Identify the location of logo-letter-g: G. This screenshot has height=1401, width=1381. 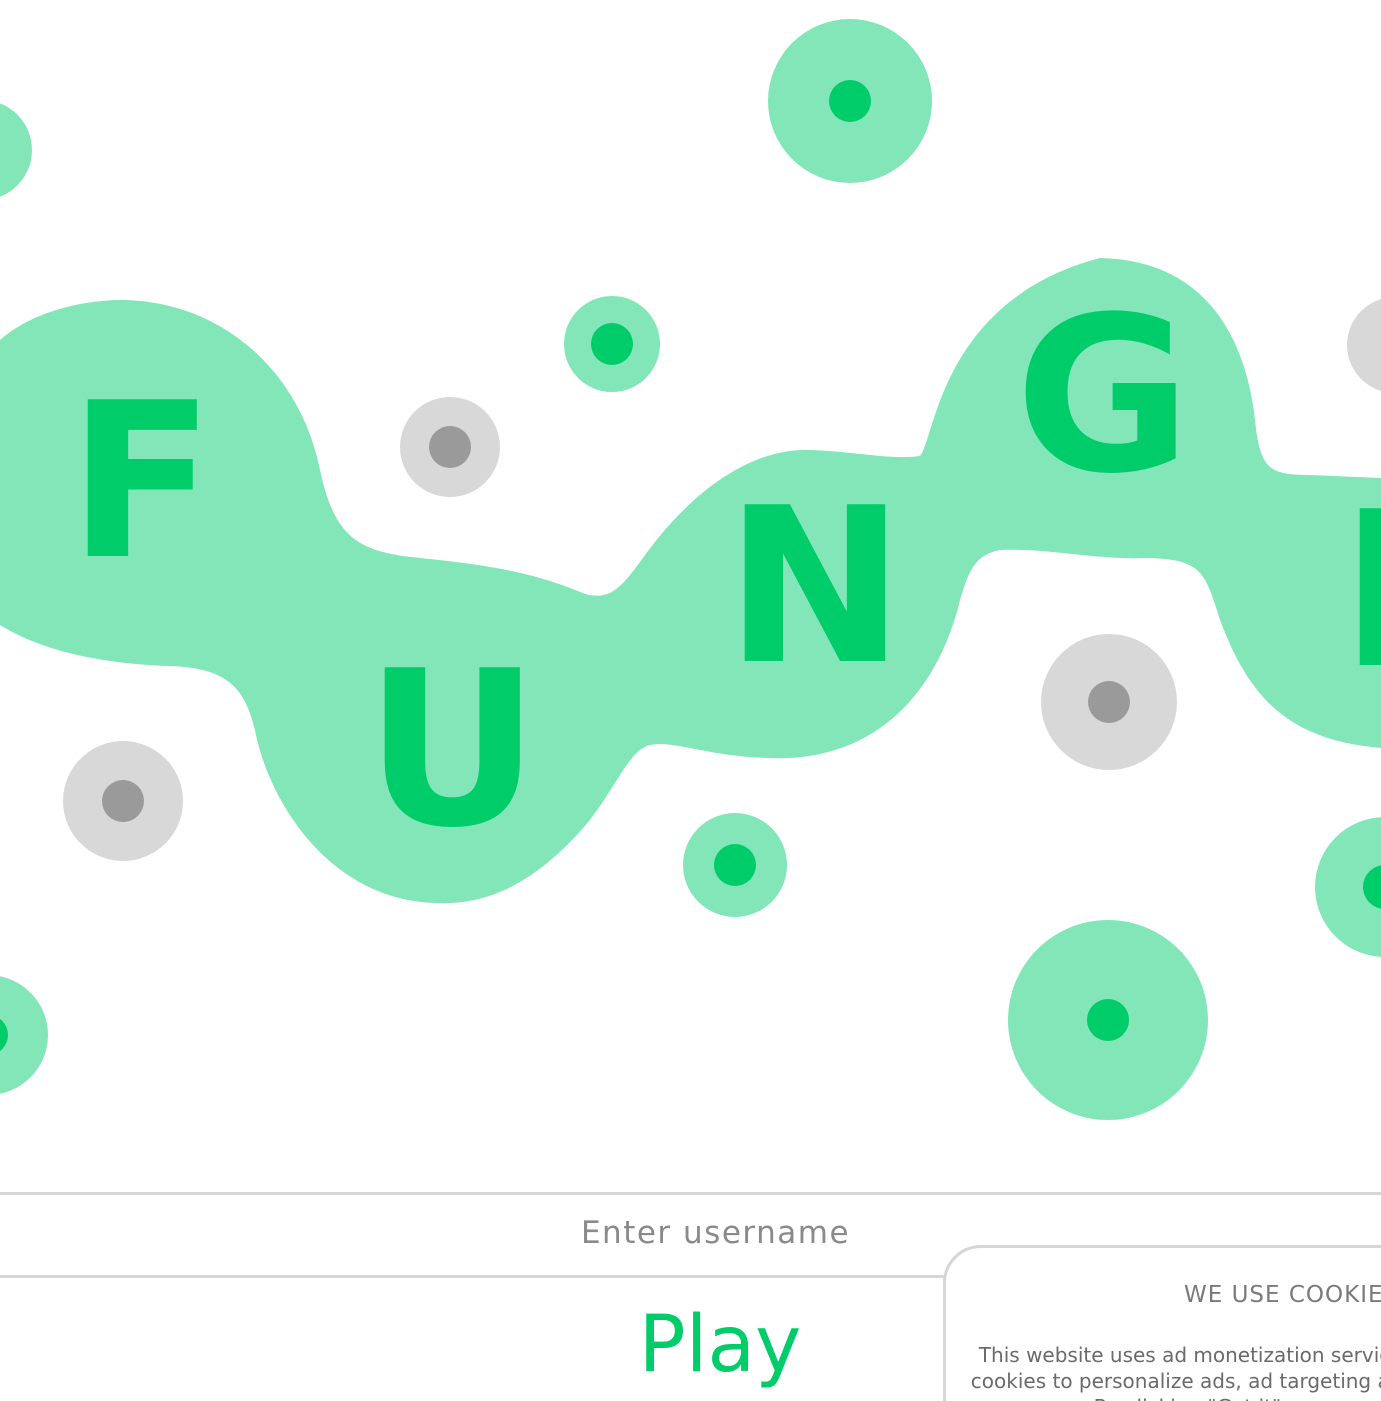
(1103, 395).